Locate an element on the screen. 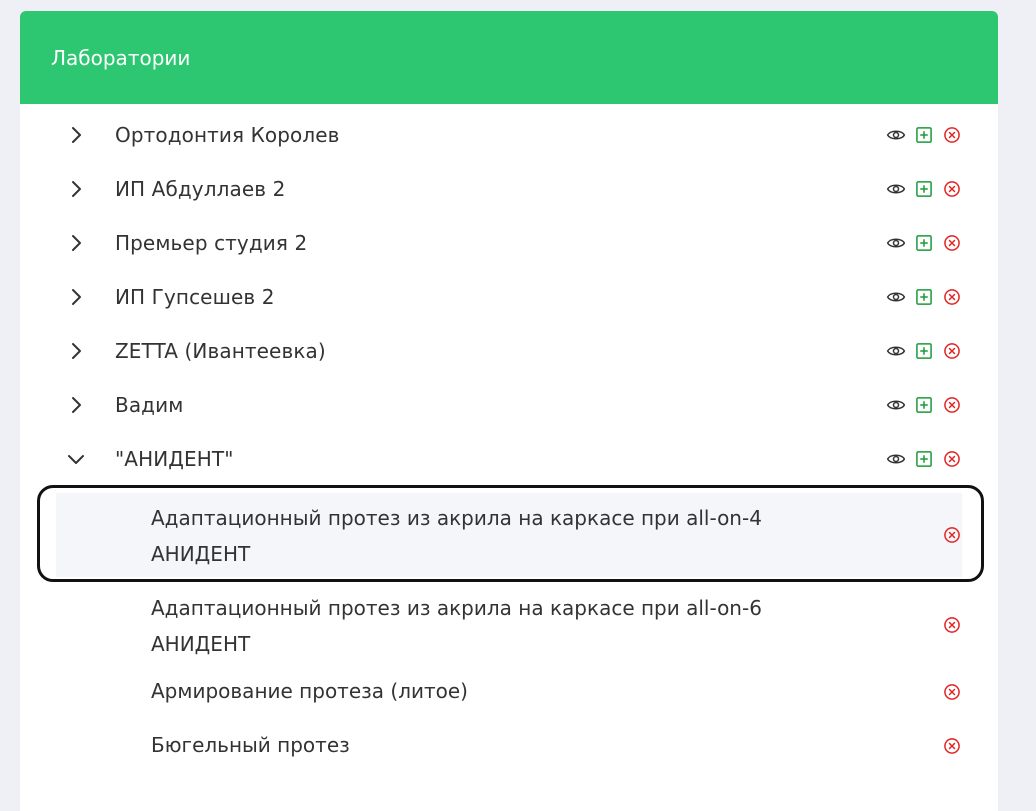 This screenshot has width=1036, height=811. lab-name: ZETTA (Ивантеевка) is located at coordinates (220, 351).